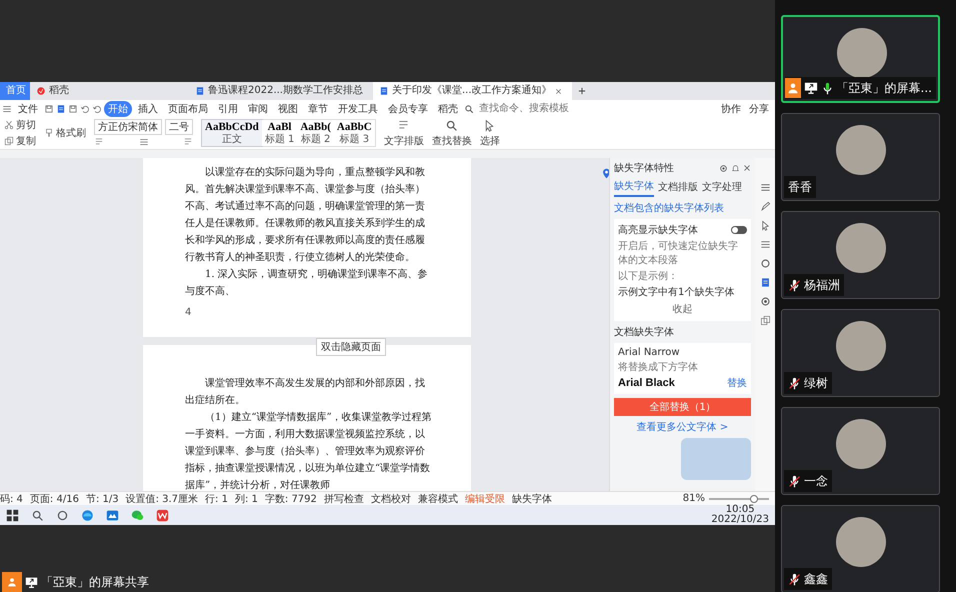 This screenshot has width=956, height=592. Describe the element at coordinates (452, 133) in the screenshot. I see `toolbar-button: 查找替换` at that location.